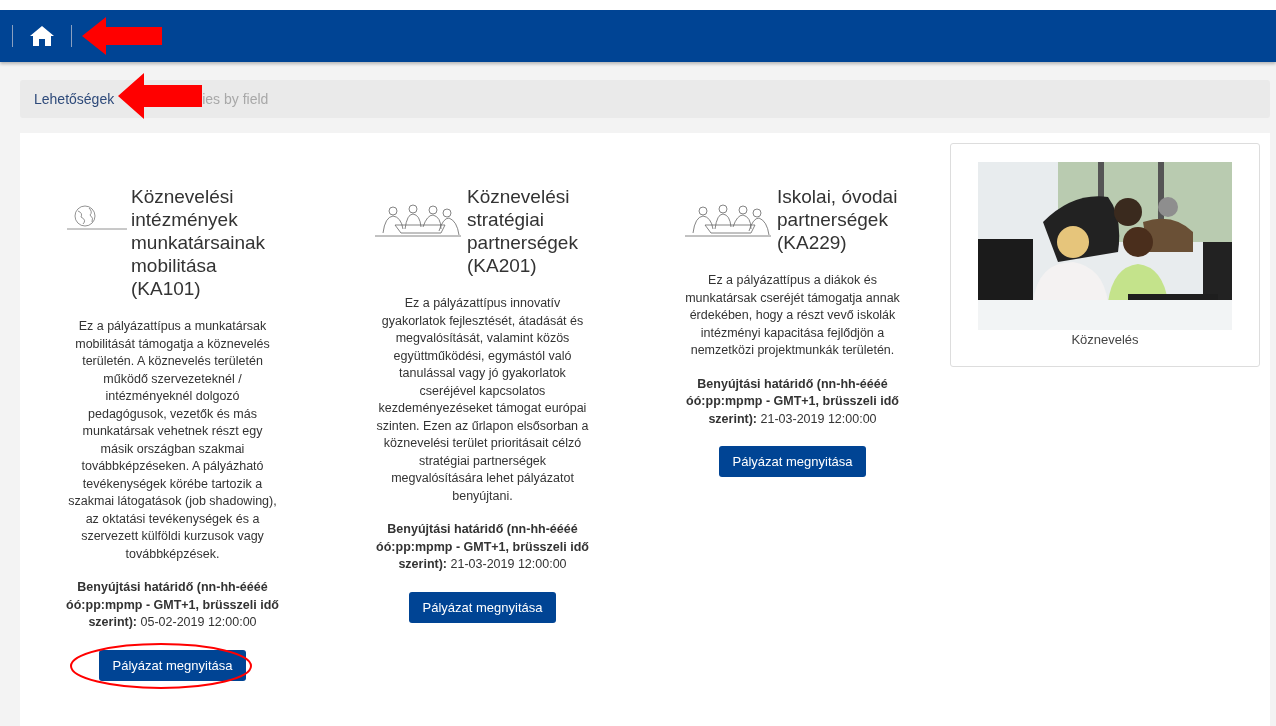 The width and height of the screenshot is (1276, 726). I want to click on home-icon, so click(42, 36).